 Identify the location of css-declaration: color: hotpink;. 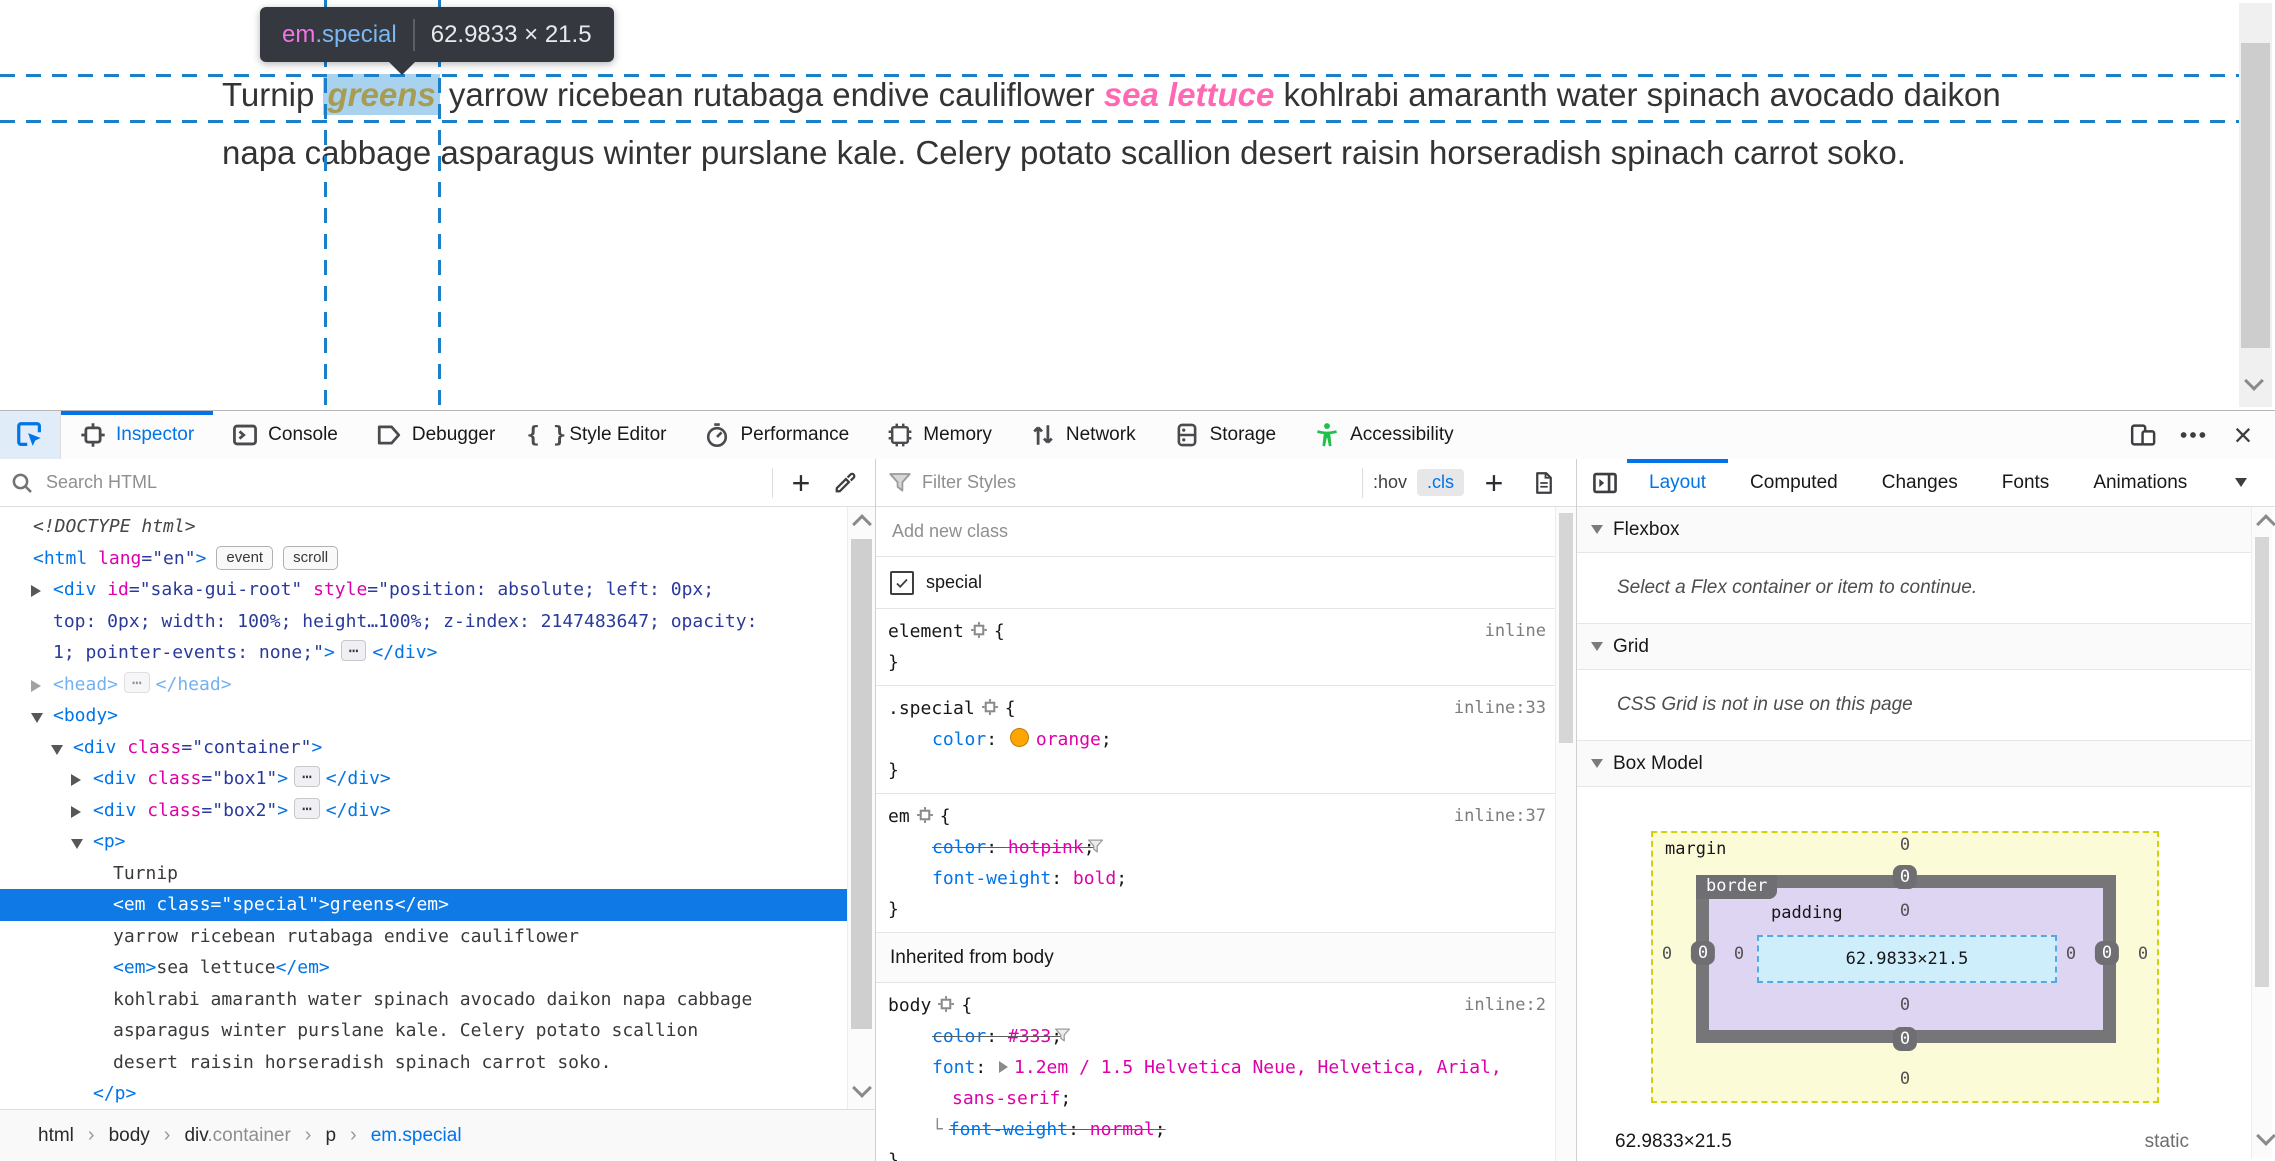
(1216, 847).